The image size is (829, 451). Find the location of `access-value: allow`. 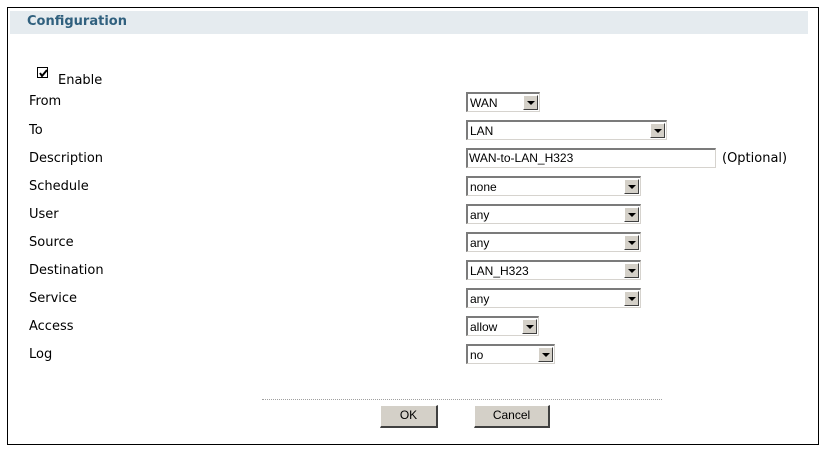

access-value: allow is located at coordinates (484, 327).